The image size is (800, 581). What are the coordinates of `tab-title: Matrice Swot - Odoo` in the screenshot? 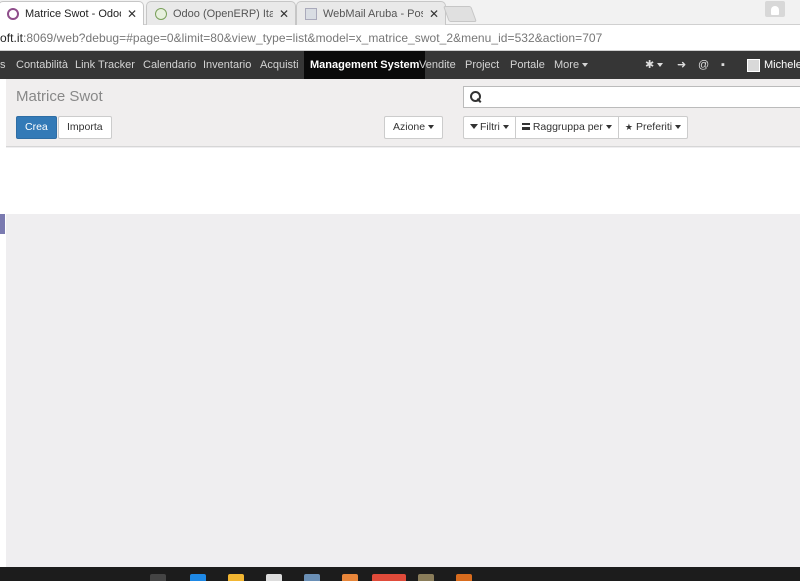 It's located at (73, 13).